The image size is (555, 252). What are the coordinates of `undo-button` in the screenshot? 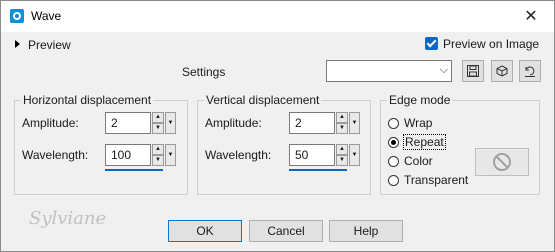 It's located at (530, 71).